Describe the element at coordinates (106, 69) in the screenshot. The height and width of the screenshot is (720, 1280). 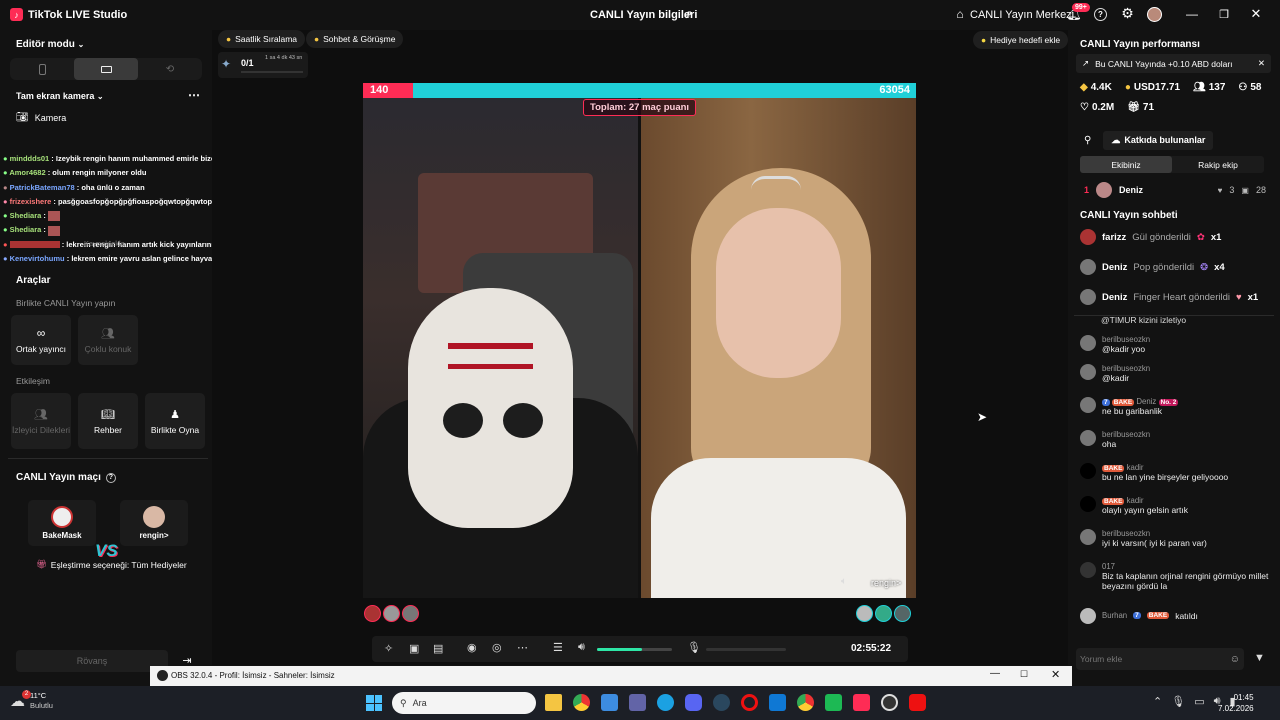
I see `landscape-mode-icon` at that location.